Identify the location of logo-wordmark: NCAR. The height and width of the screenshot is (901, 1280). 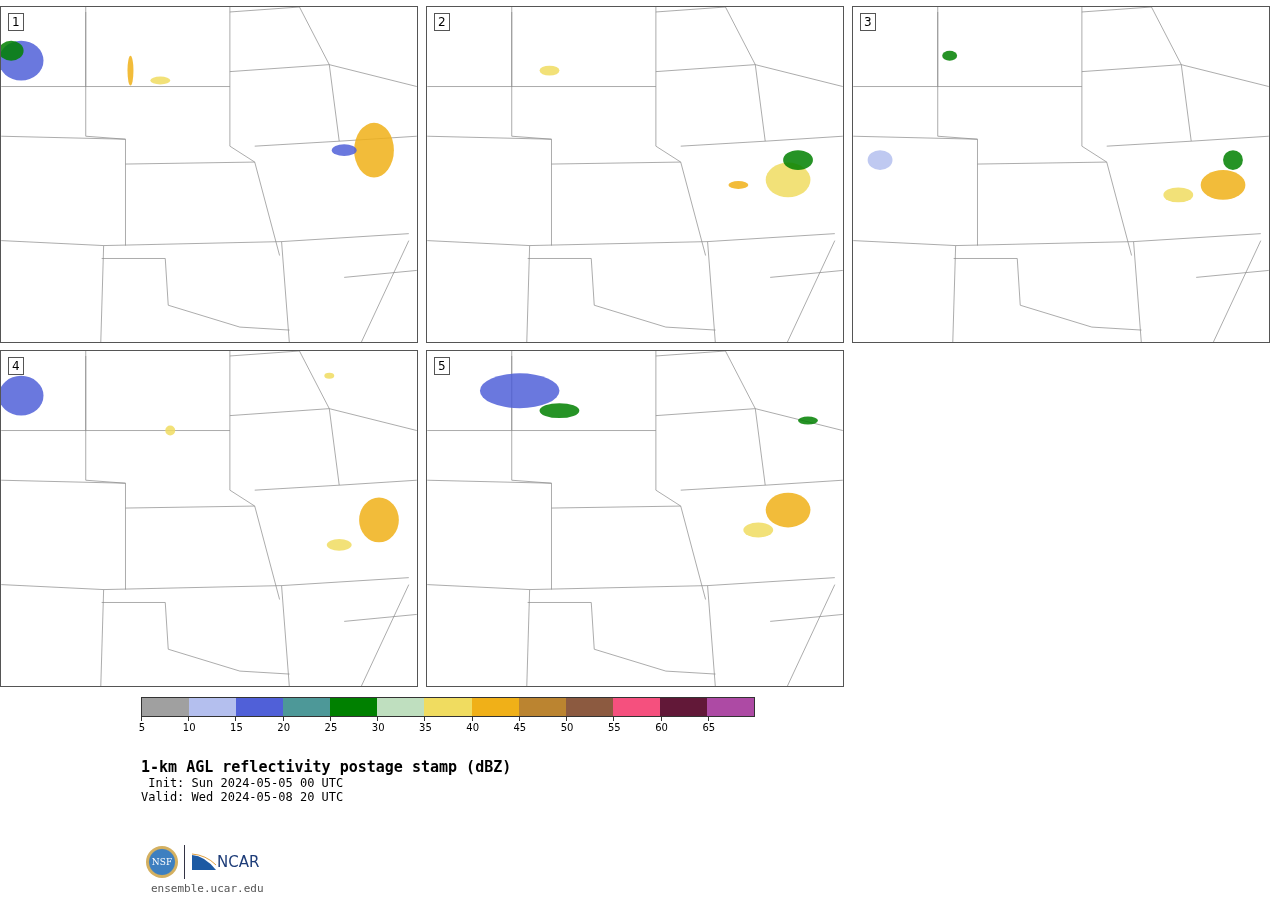
(238, 862).